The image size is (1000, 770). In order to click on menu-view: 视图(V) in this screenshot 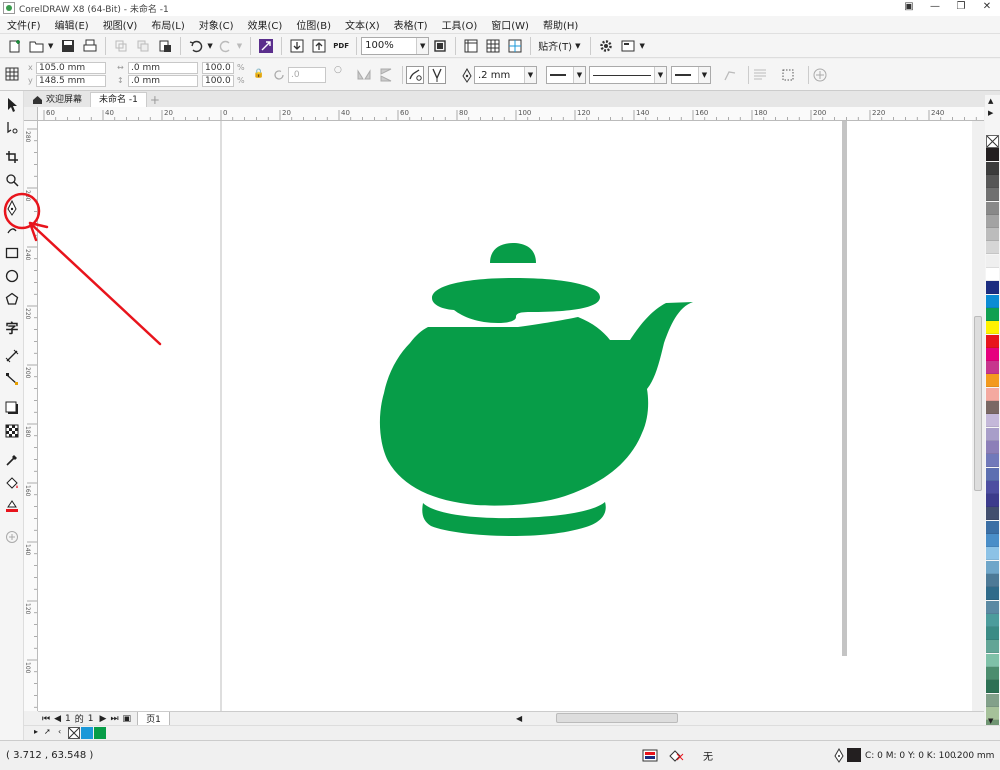, I will do `click(120, 24)`.